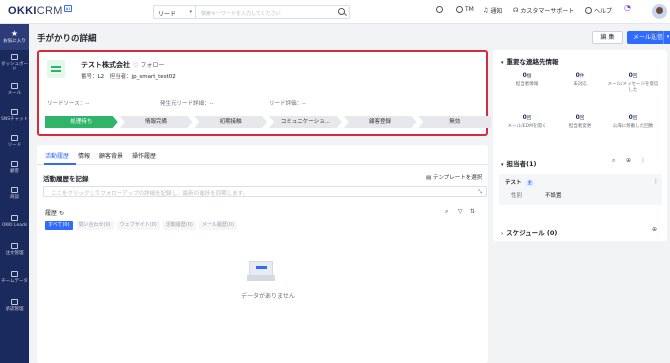  Describe the element at coordinates (138, 225) in the screenshot. I see `filter-website: ウェブサイト(0)` at that location.